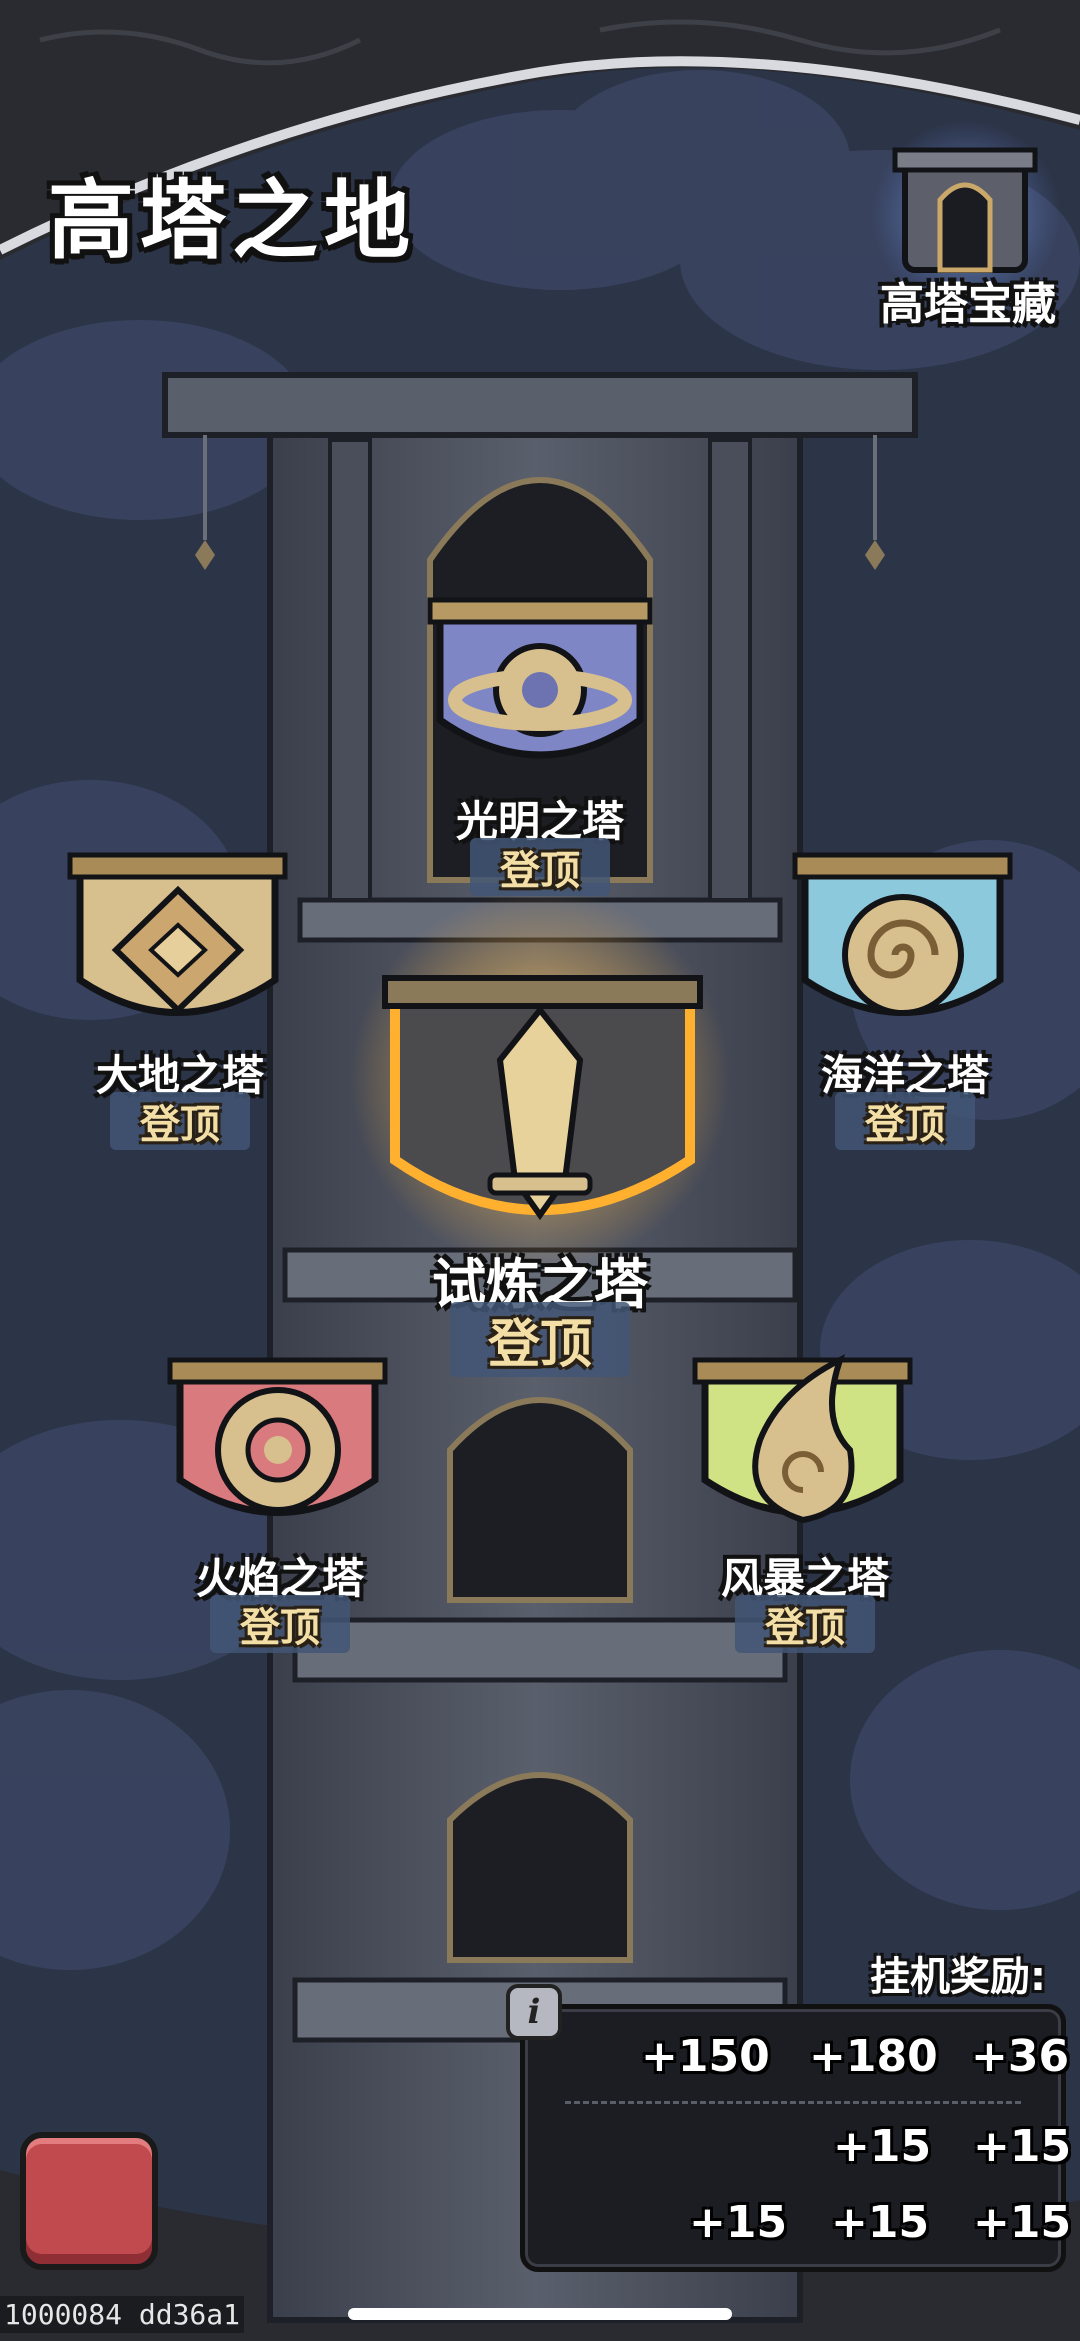 The width and height of the screenshot is (1080, 2341). What do you see at coordinates (705, 2056) in the screenshot?
I see `reward-silver-cup-value: +150` at bounding box center [705, 2056].